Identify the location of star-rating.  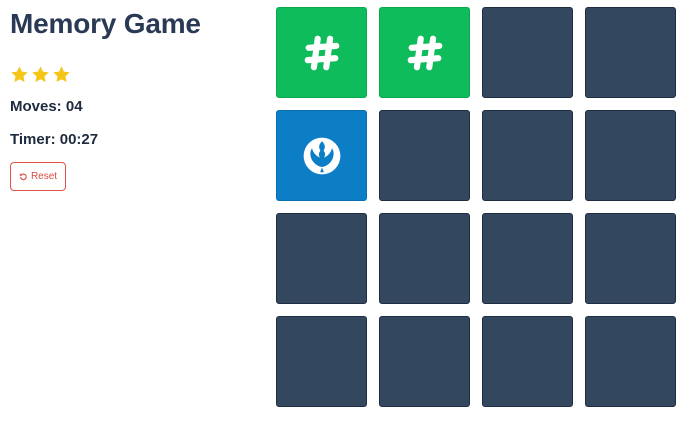
(40, 75).